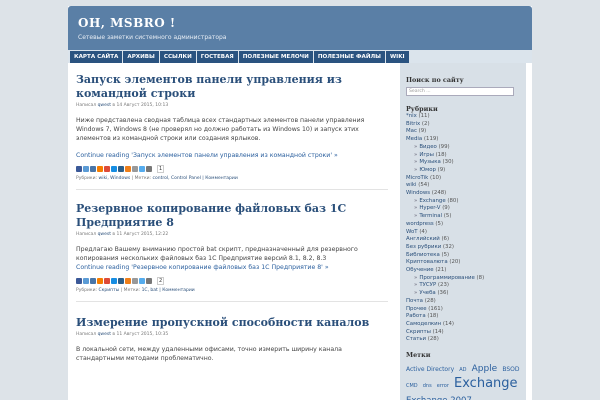 The width and height of the screenshot is (600, 400). Describe the element at coordinates (447, 278) in the screenshot. I see `category-name: Программирование` at that location.